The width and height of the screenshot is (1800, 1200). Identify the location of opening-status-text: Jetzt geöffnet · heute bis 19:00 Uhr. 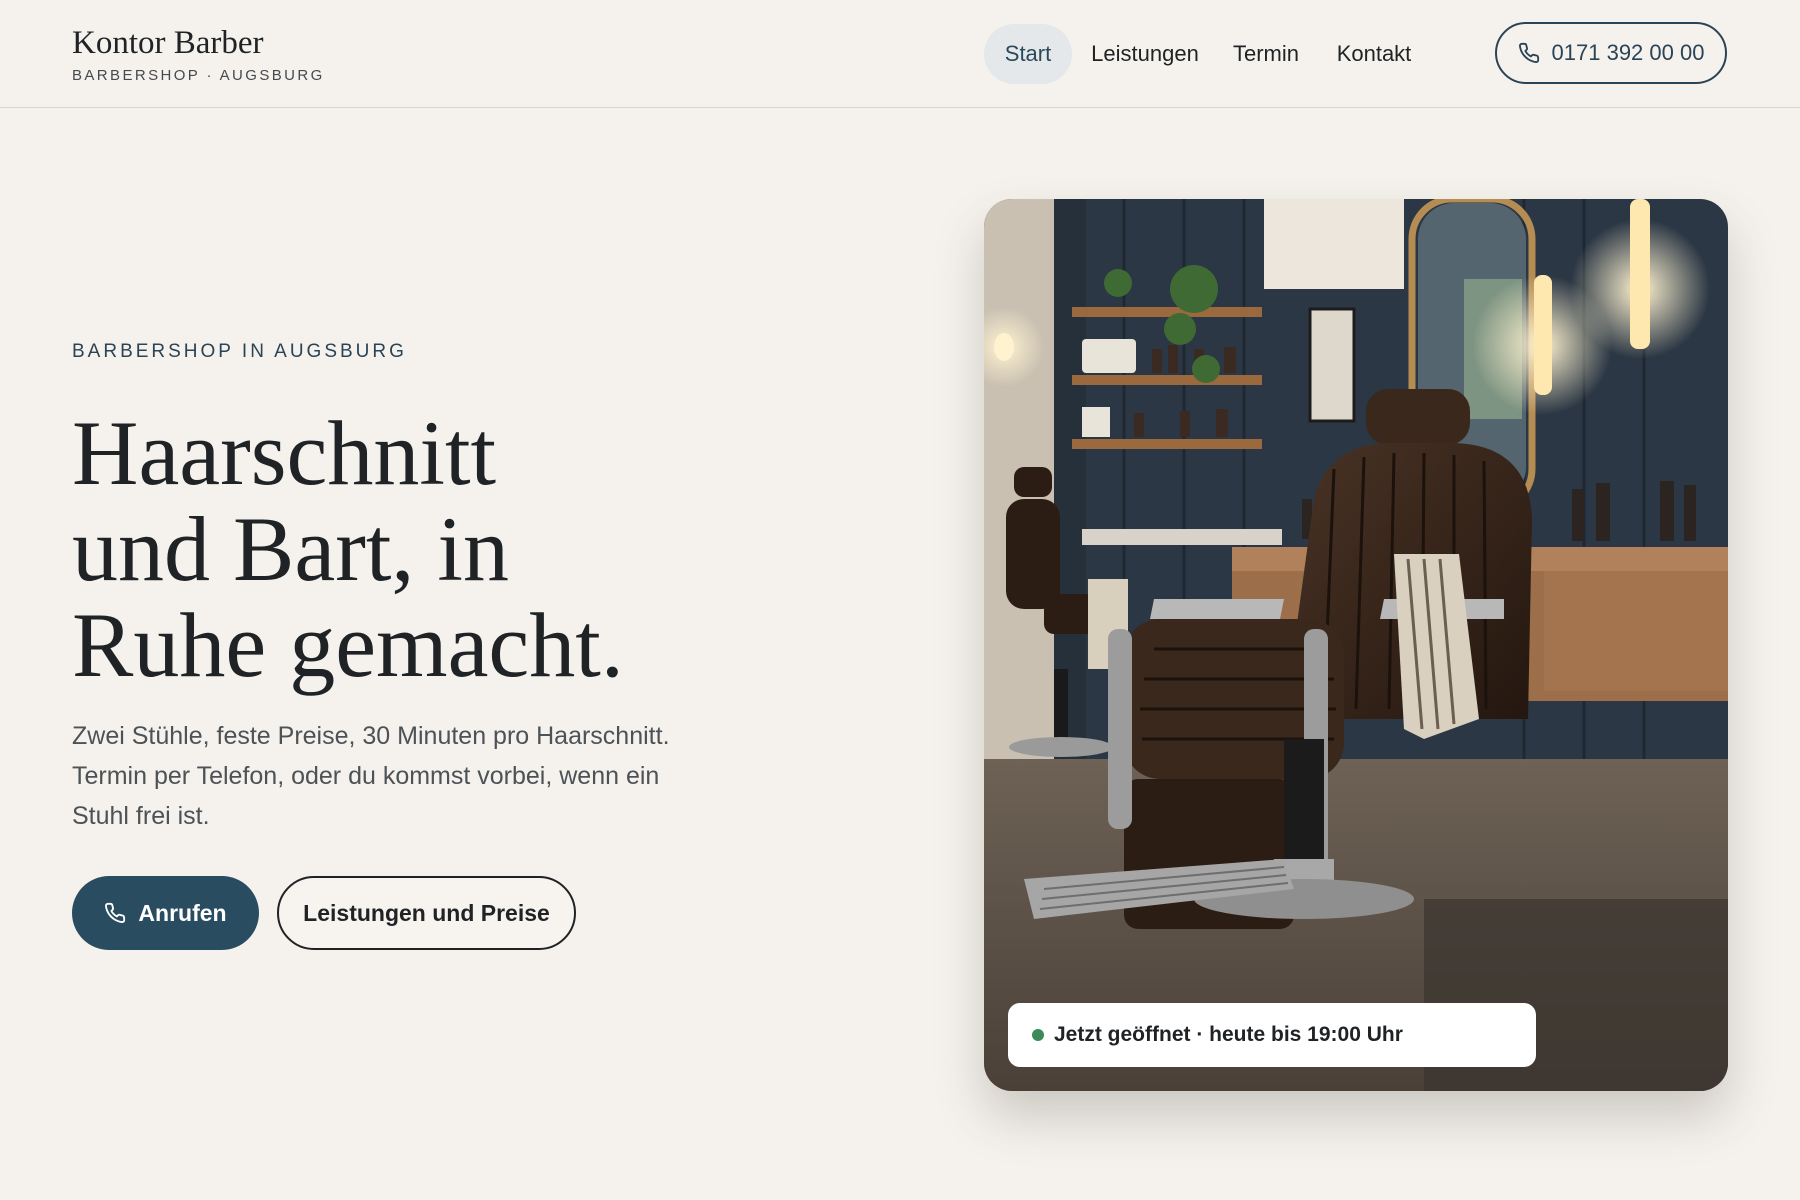
(1228, 1034).